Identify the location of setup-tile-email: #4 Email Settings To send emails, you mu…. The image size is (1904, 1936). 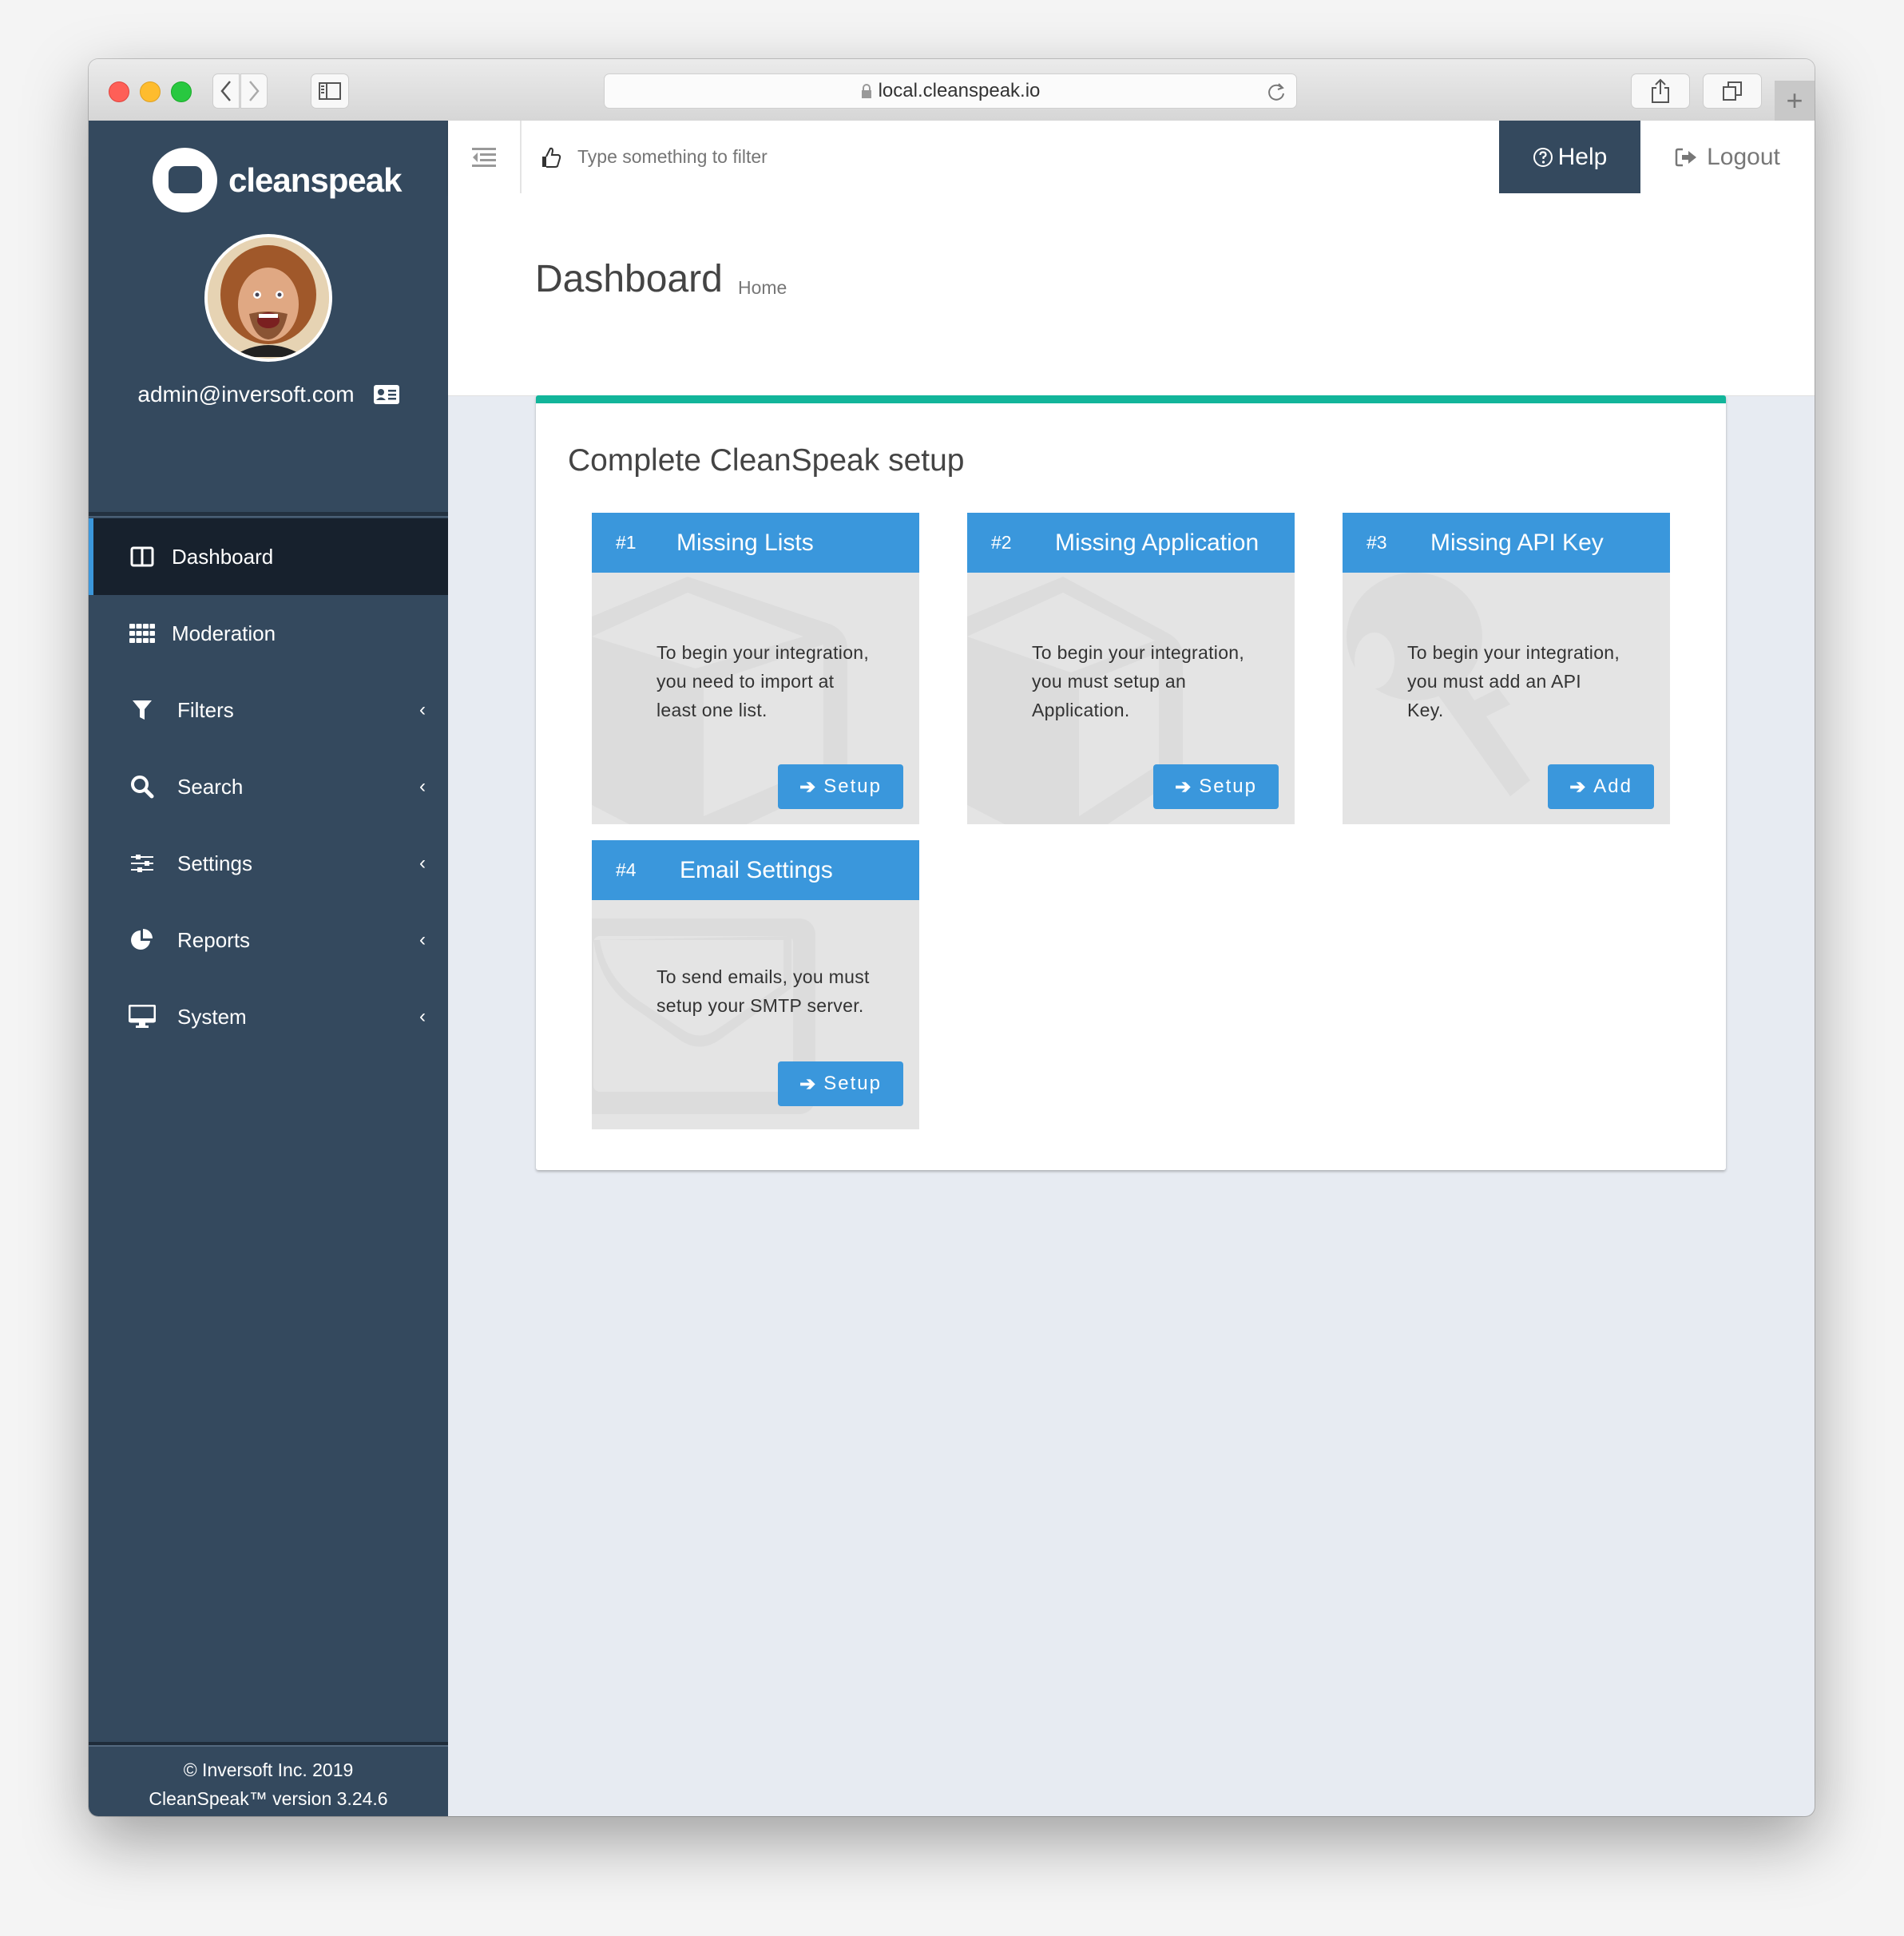
(755, 984).